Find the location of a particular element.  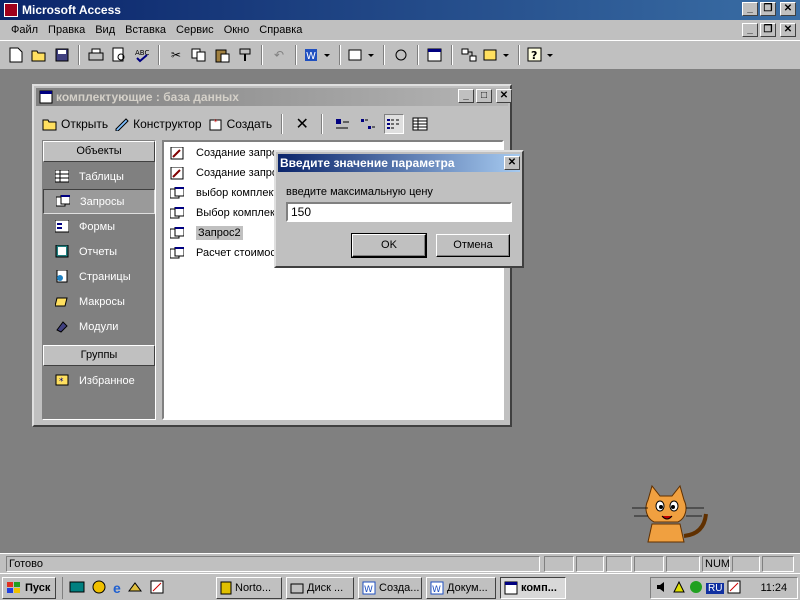

tray-app-icon is located at coordinates (734, 588).